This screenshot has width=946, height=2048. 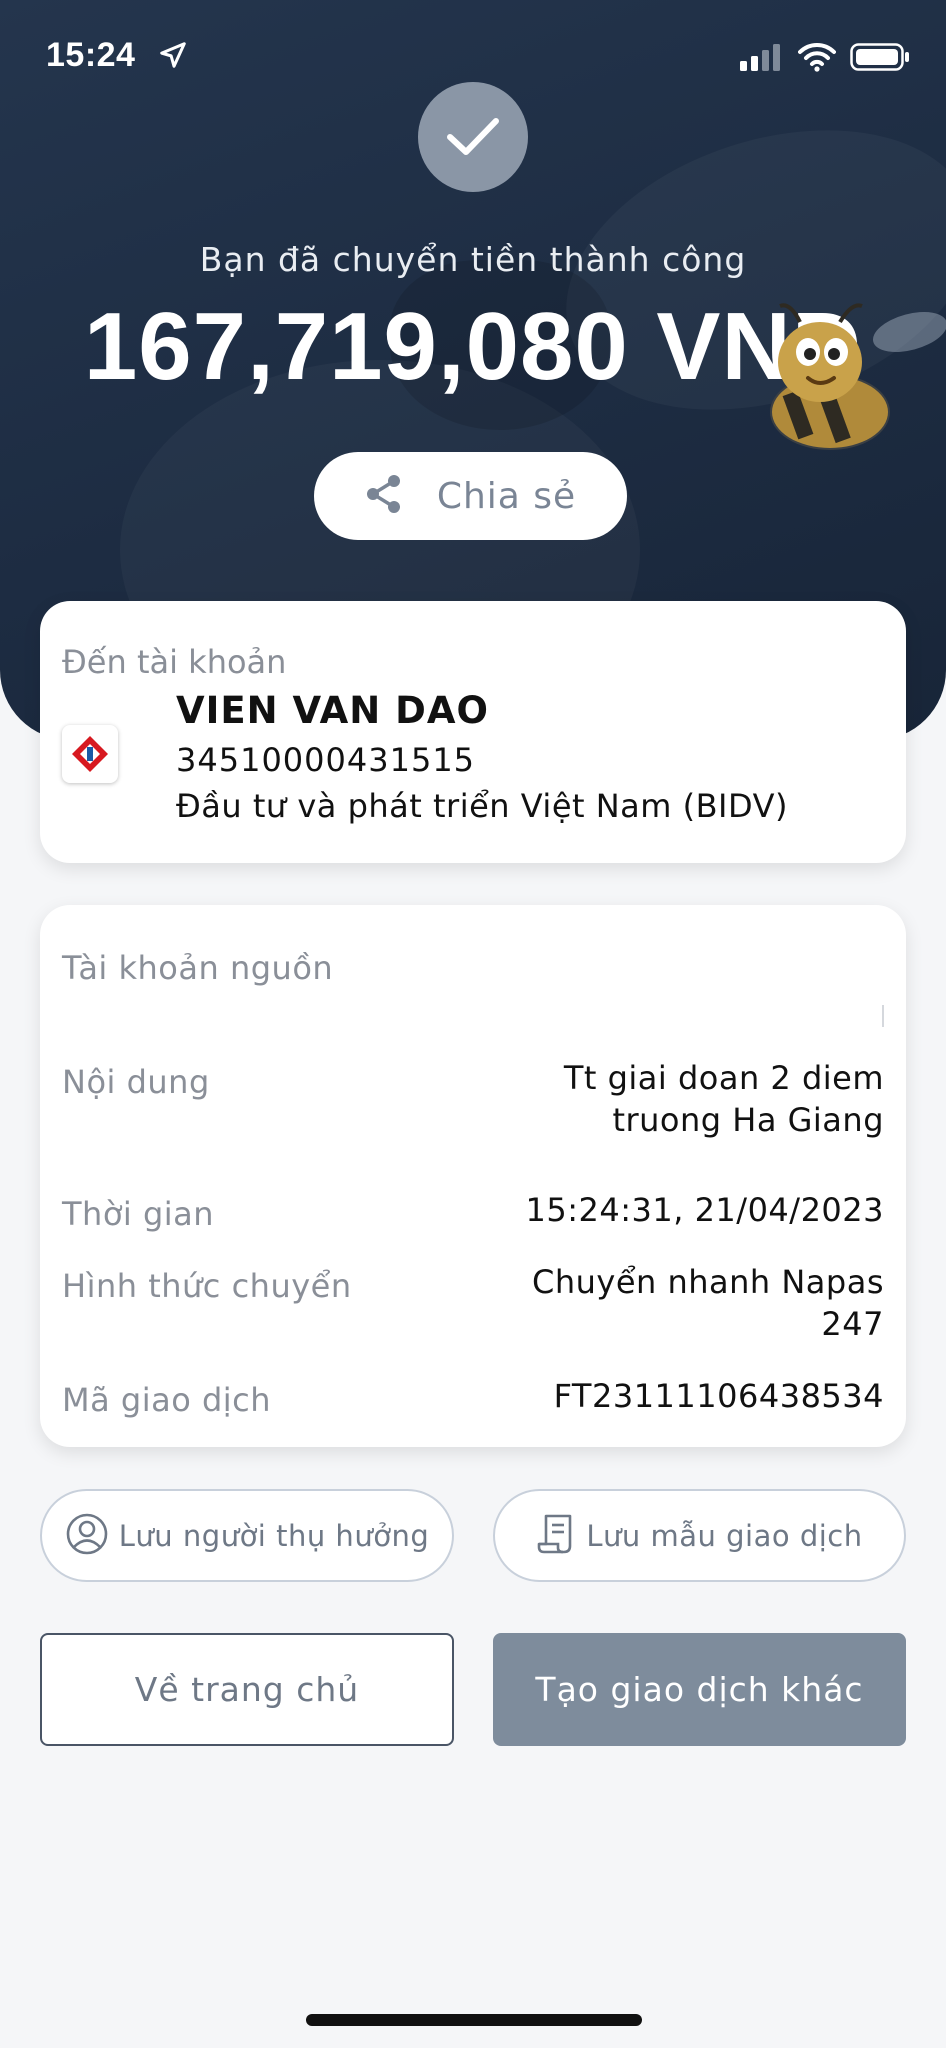 What do you see at coordinates (91, 55) in the screenshot?
I see `status-time: 15:24` at bounding box center [91, 55].